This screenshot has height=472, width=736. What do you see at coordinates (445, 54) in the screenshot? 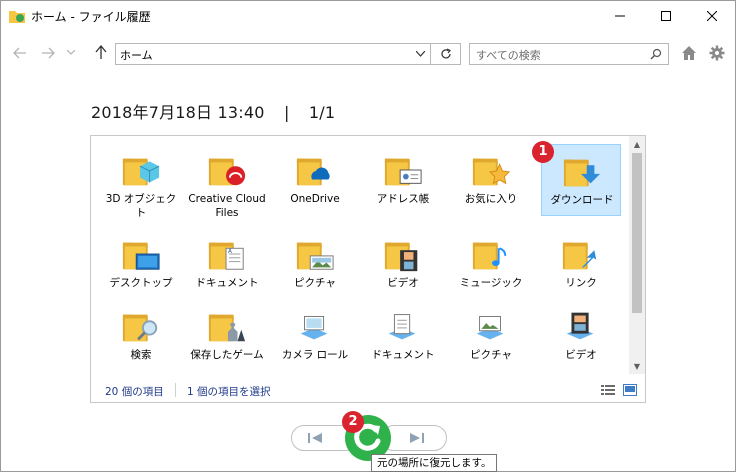
I see `refresh-button` at bounding box center [445, 54].